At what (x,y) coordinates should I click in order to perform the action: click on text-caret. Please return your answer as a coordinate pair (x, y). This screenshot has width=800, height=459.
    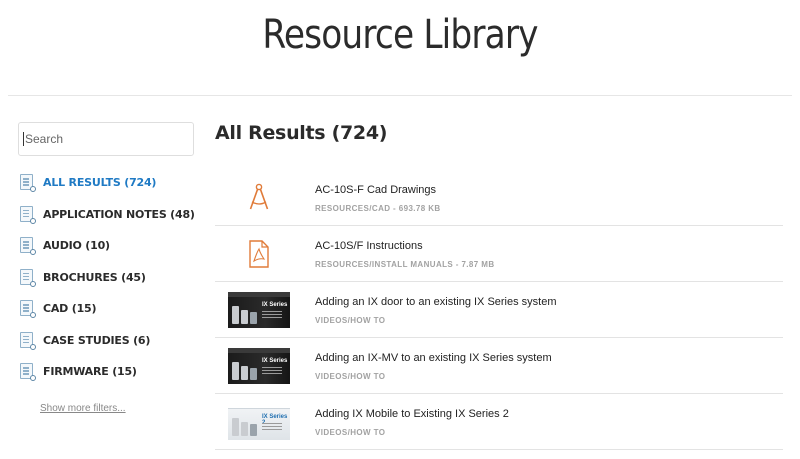
    Looking at the image, I should click on (23, 139).